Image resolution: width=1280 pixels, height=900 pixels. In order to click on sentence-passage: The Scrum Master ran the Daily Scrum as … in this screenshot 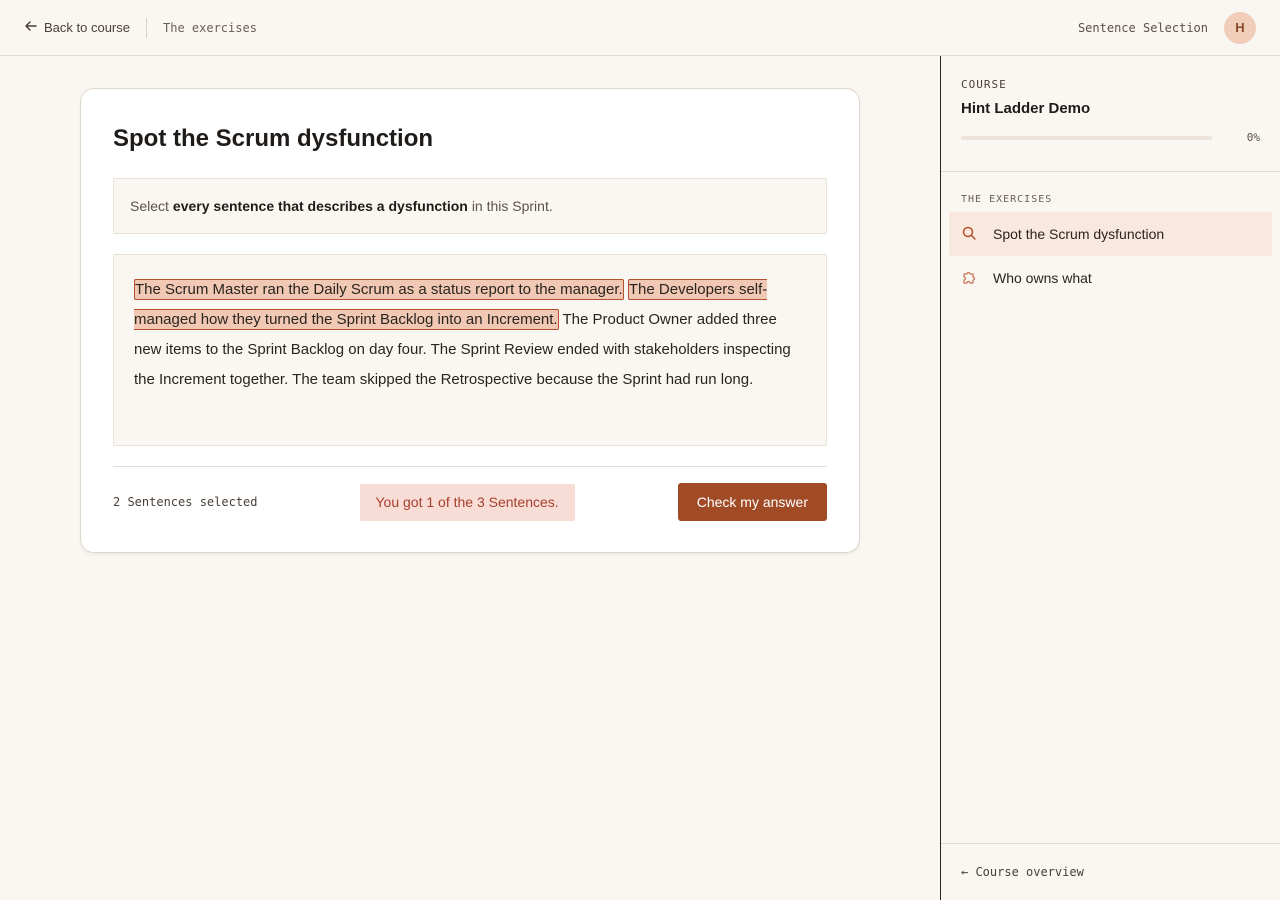, I will do `click(470, 350)`.